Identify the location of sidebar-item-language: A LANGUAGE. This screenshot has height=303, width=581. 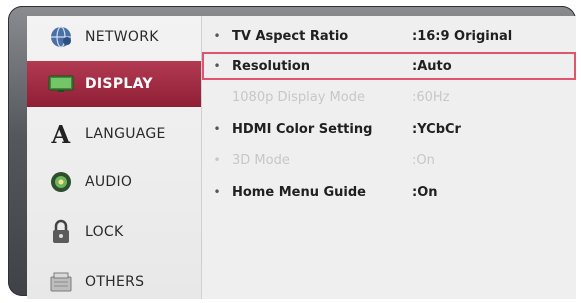
(114, 134).